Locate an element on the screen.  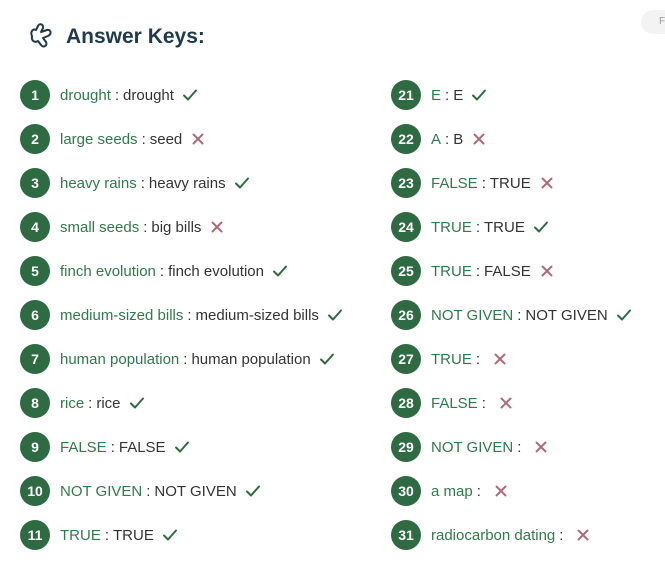
correct-answer: rice is located at coordinates (108, 403).